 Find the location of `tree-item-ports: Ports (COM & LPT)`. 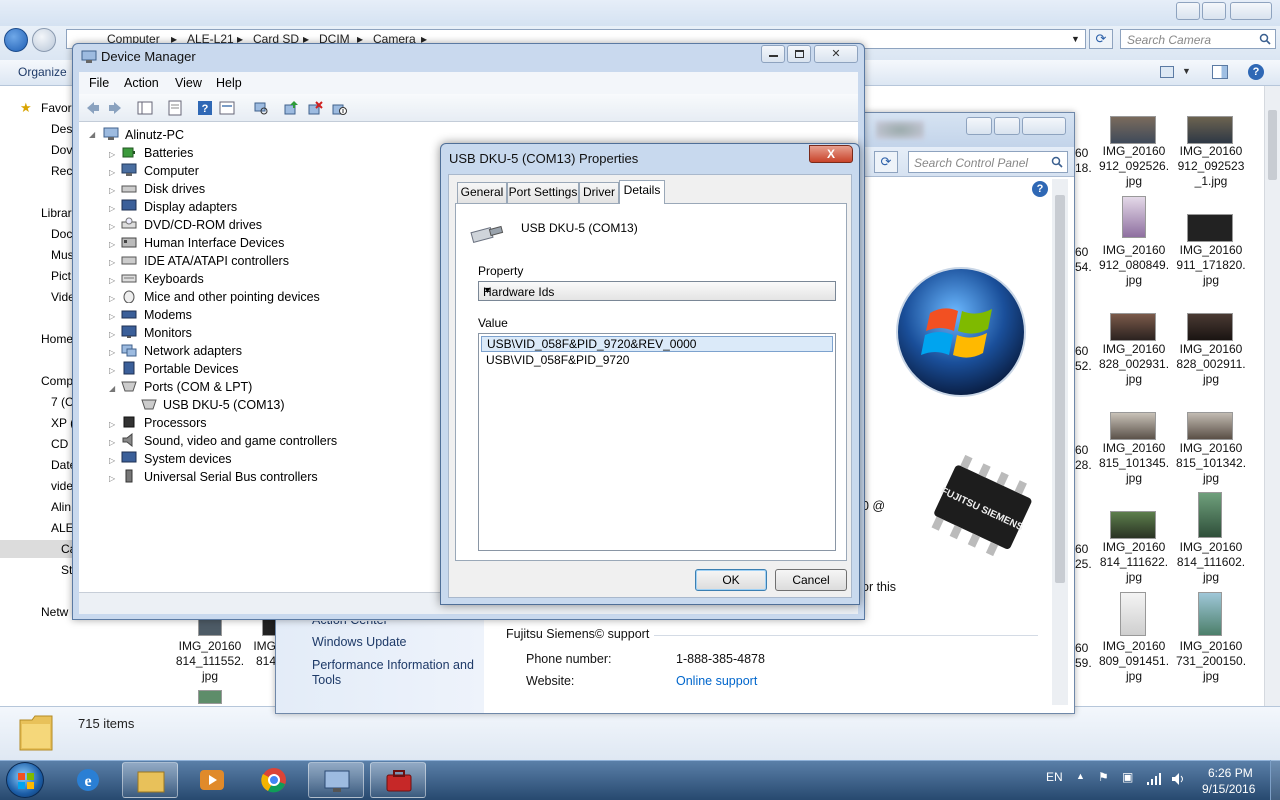

tree-item-ports: Ports (COM & LPT) is located at coordinates (198, 387).